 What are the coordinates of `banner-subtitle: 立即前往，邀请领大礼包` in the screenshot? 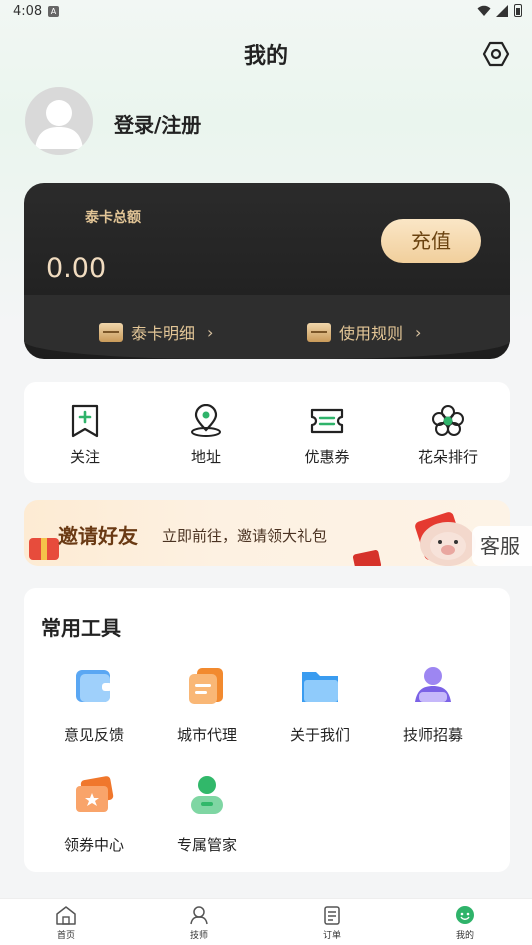 It's located at (245, 536).